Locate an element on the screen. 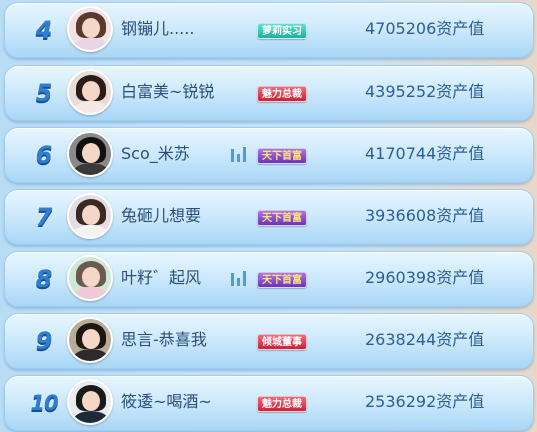 Image resolution: width=537 pixels, height=432 pixels. user-name: 筱逶~喝酒~ is located at coordinates (166, 402).